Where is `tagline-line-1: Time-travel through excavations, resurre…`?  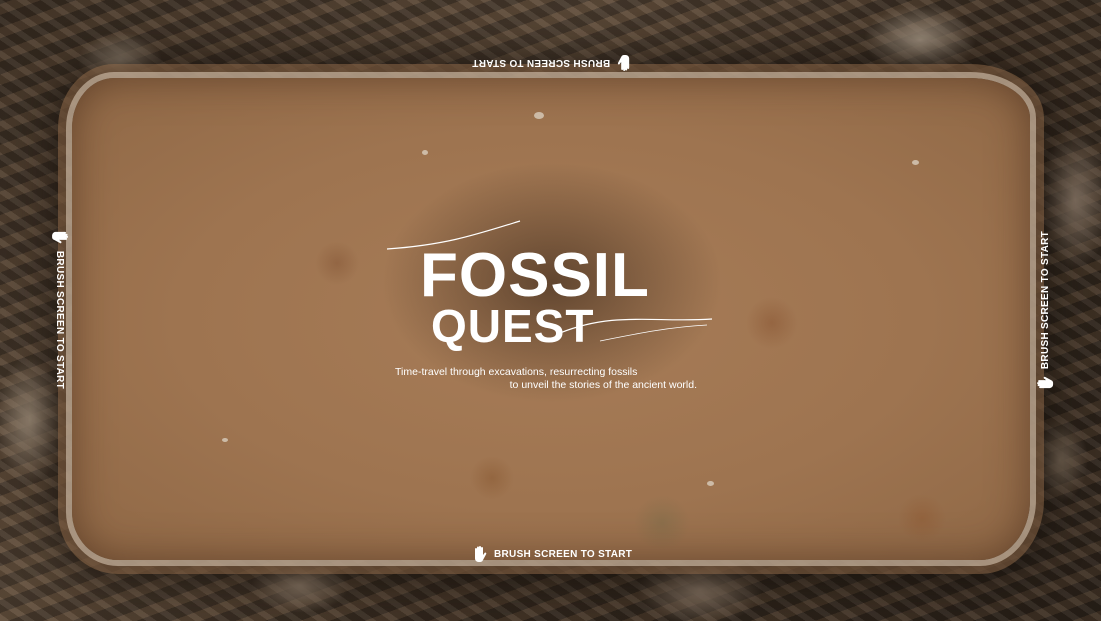 tagline-line-1: Time-travel through excavations, resurre… is located at coordinates (516, 372).